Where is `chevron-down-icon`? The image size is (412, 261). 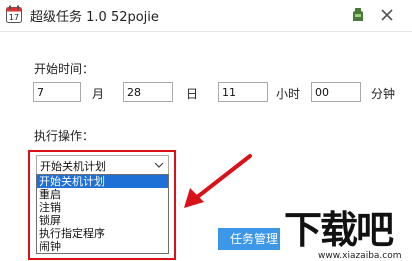 chevron-down-icon is located at coordinates (159, 165).